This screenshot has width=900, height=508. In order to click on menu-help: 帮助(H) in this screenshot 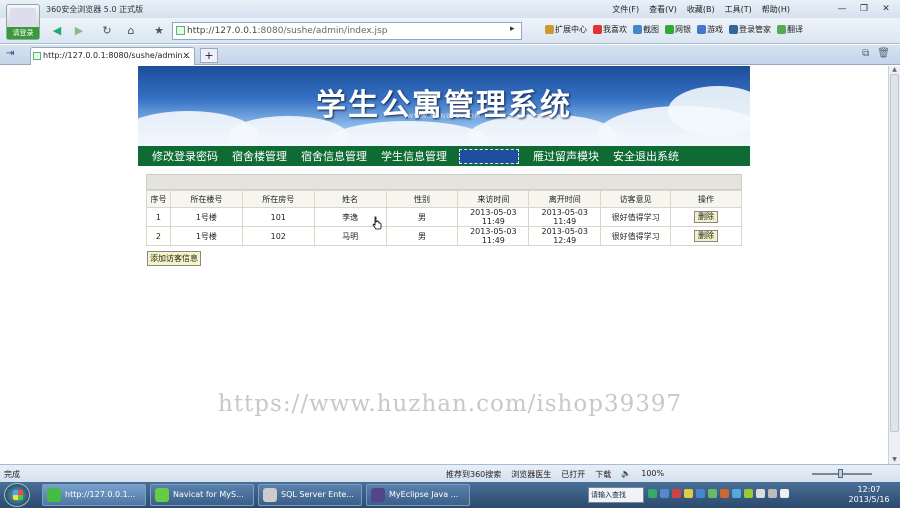, I will do `click(776, 9)`.